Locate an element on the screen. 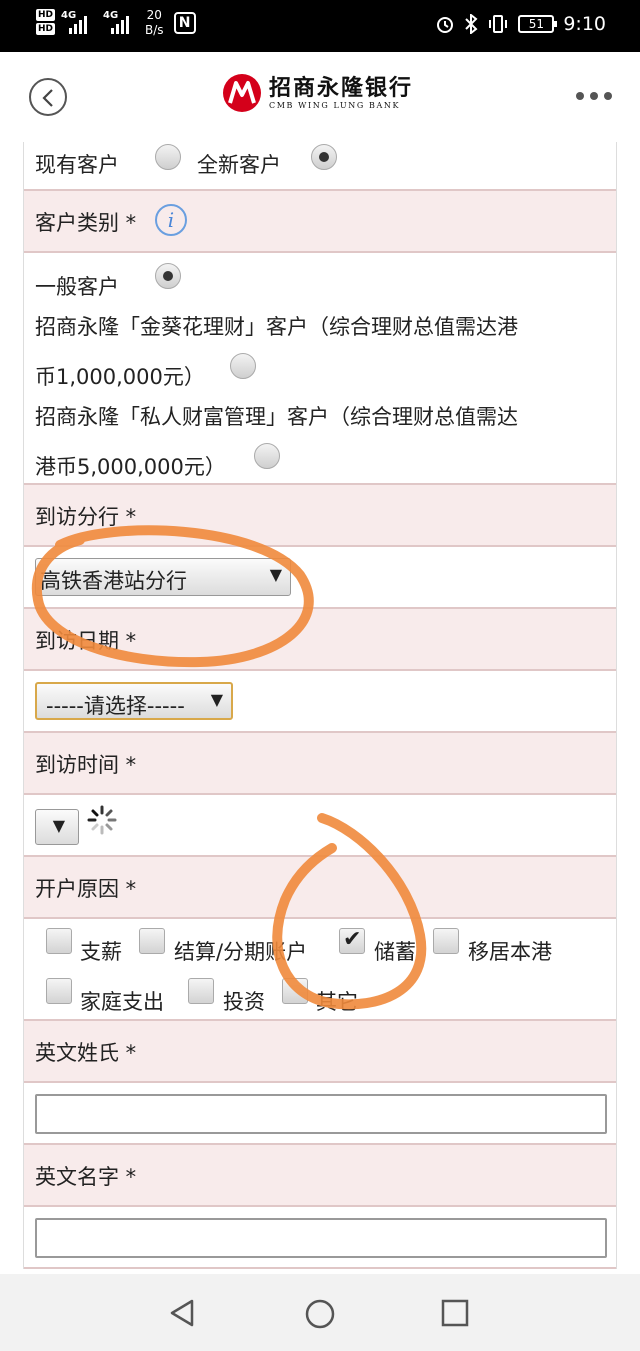 The height and width of the screenshot is (1351, 640). reason-family-label: 家庭支出 is located at coordinates (122, 1002).